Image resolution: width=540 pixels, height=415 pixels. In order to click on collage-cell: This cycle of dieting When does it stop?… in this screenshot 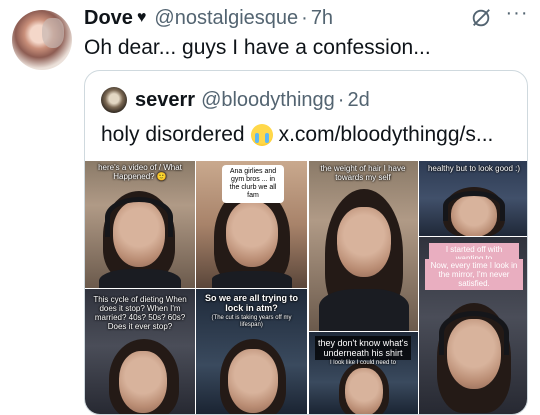, I will do `click(140, 351)`.